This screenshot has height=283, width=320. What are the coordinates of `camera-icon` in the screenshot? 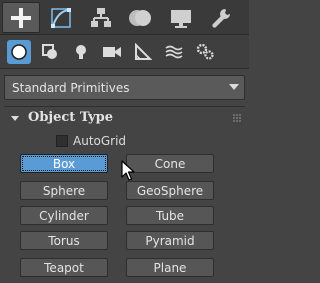 It's located at (112, 52).